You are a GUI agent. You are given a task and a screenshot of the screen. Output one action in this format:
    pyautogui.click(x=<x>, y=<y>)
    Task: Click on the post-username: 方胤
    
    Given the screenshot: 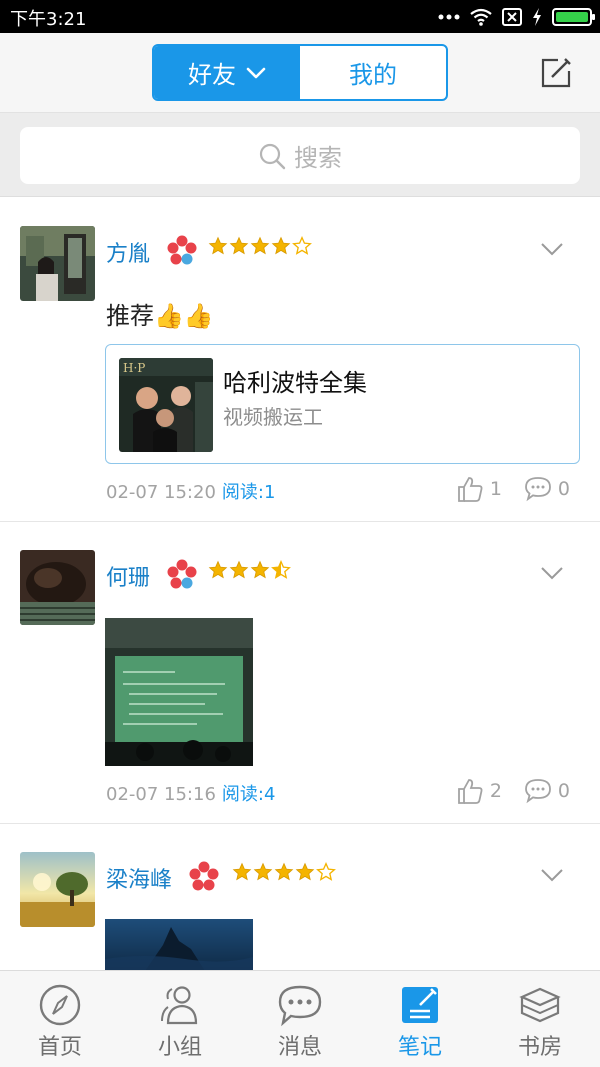 What is the action you would take?
    pyautogui.click(x=128, y=252)
    